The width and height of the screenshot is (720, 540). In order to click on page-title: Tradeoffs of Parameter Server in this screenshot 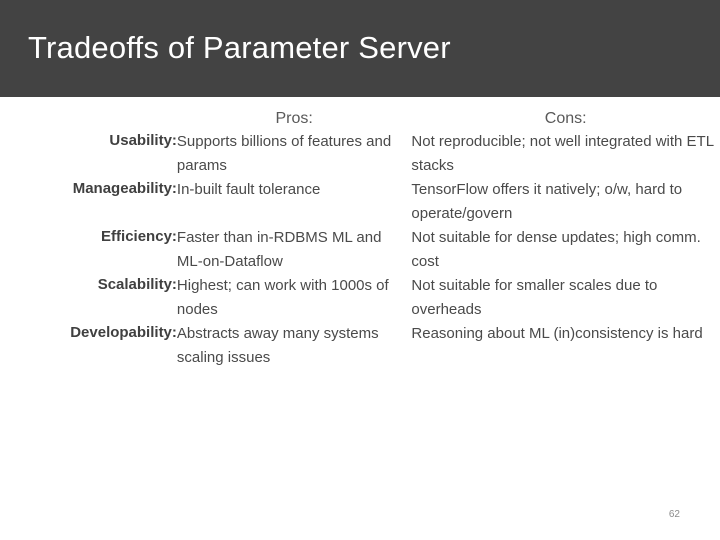, I will do `click(239, 47)`.